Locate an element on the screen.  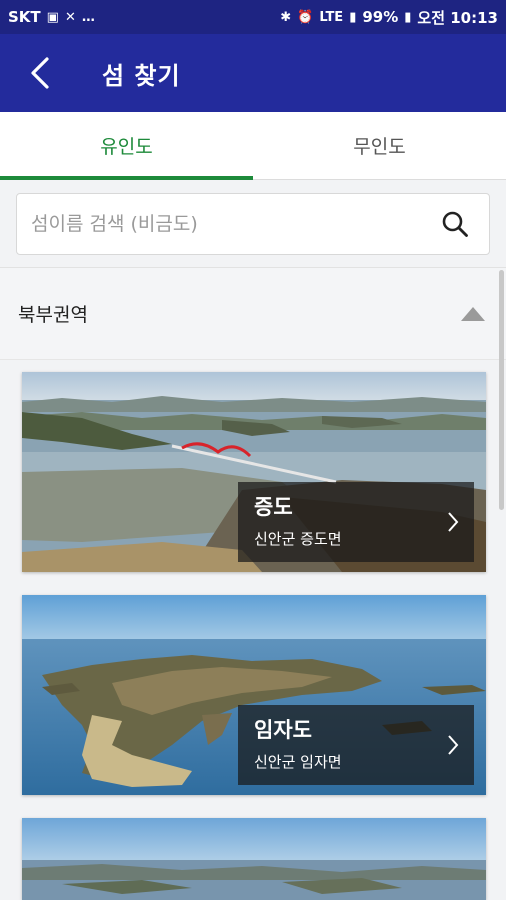
island-region: 신안군 임자면 is located at coordinates (298, 762).